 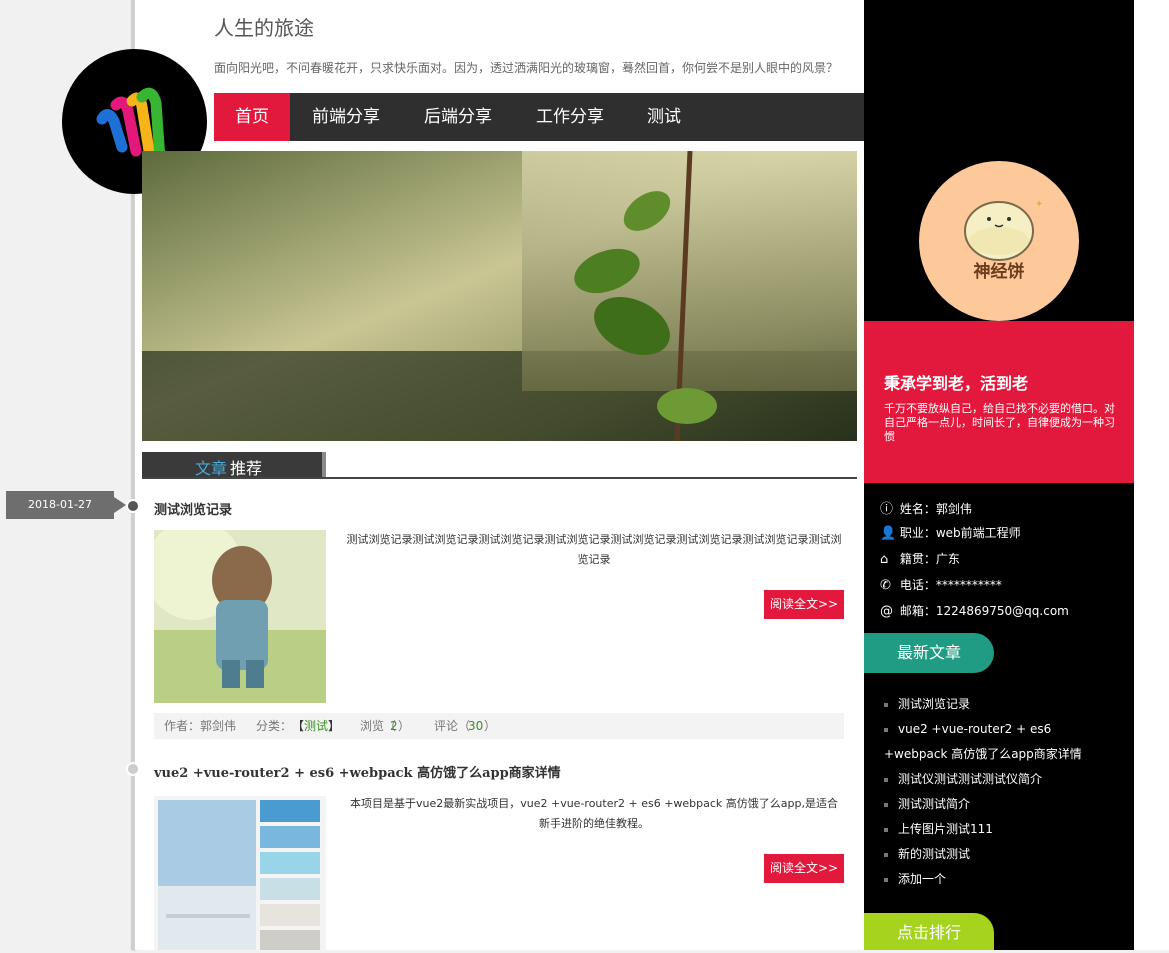 I want to click on latest-article-item: 测试仪测试测试测试仪简介, so click(x=1001, y=779).